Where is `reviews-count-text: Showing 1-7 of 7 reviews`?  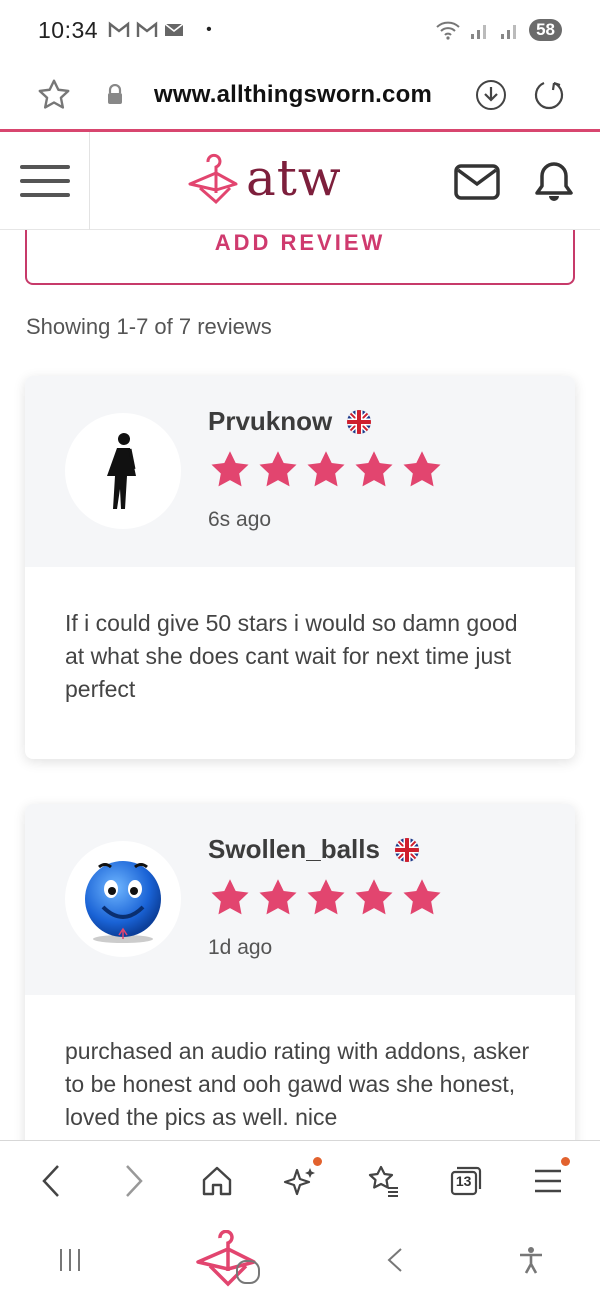 reviews-count-text: Showing 1-7 of 7 reviews is located at coordinates (149, 326).